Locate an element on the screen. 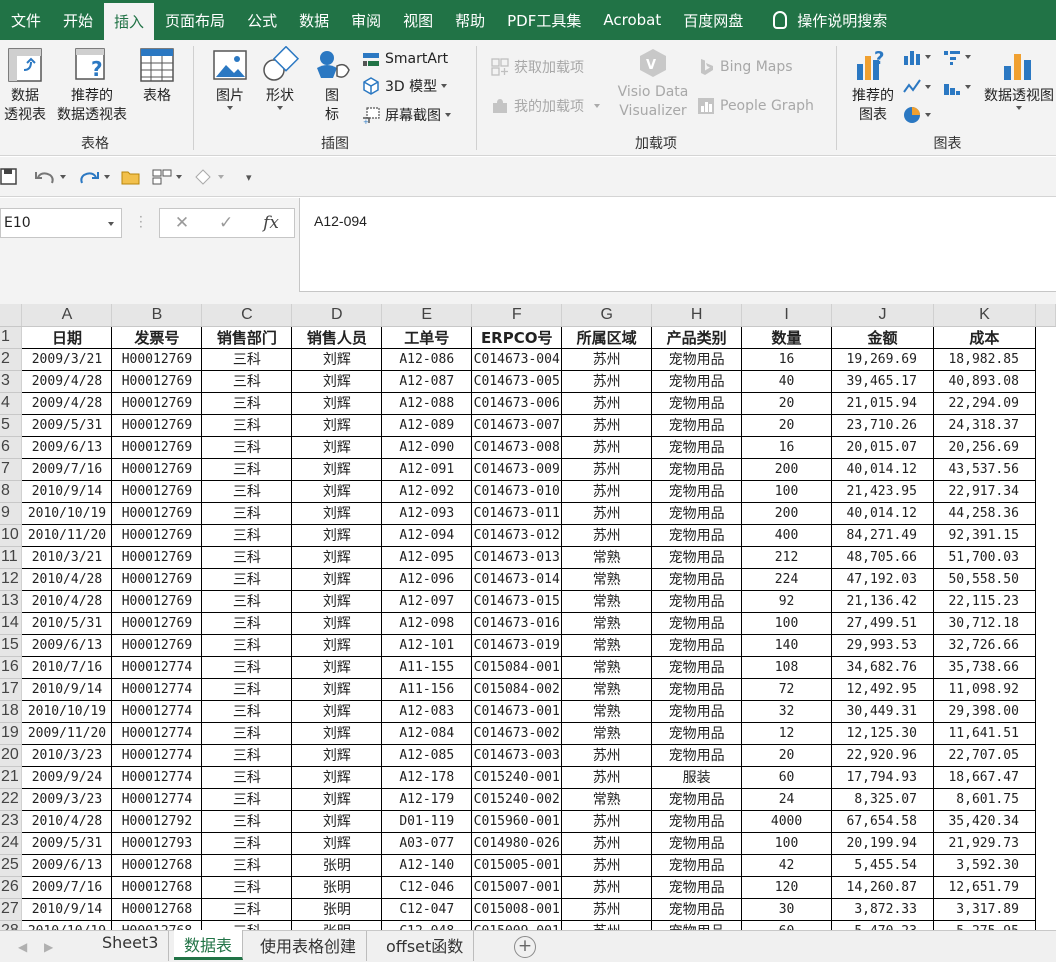 This screenshot has width=1056, height=962. row-header: 24 is located at coordinates (11, 843).